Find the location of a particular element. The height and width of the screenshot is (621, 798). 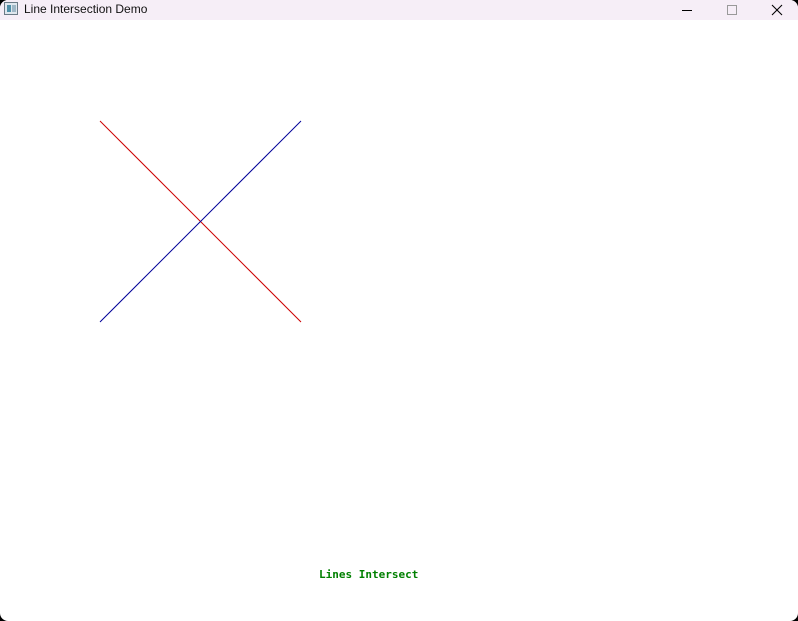

close-icon is located at coordinates (777, 10).